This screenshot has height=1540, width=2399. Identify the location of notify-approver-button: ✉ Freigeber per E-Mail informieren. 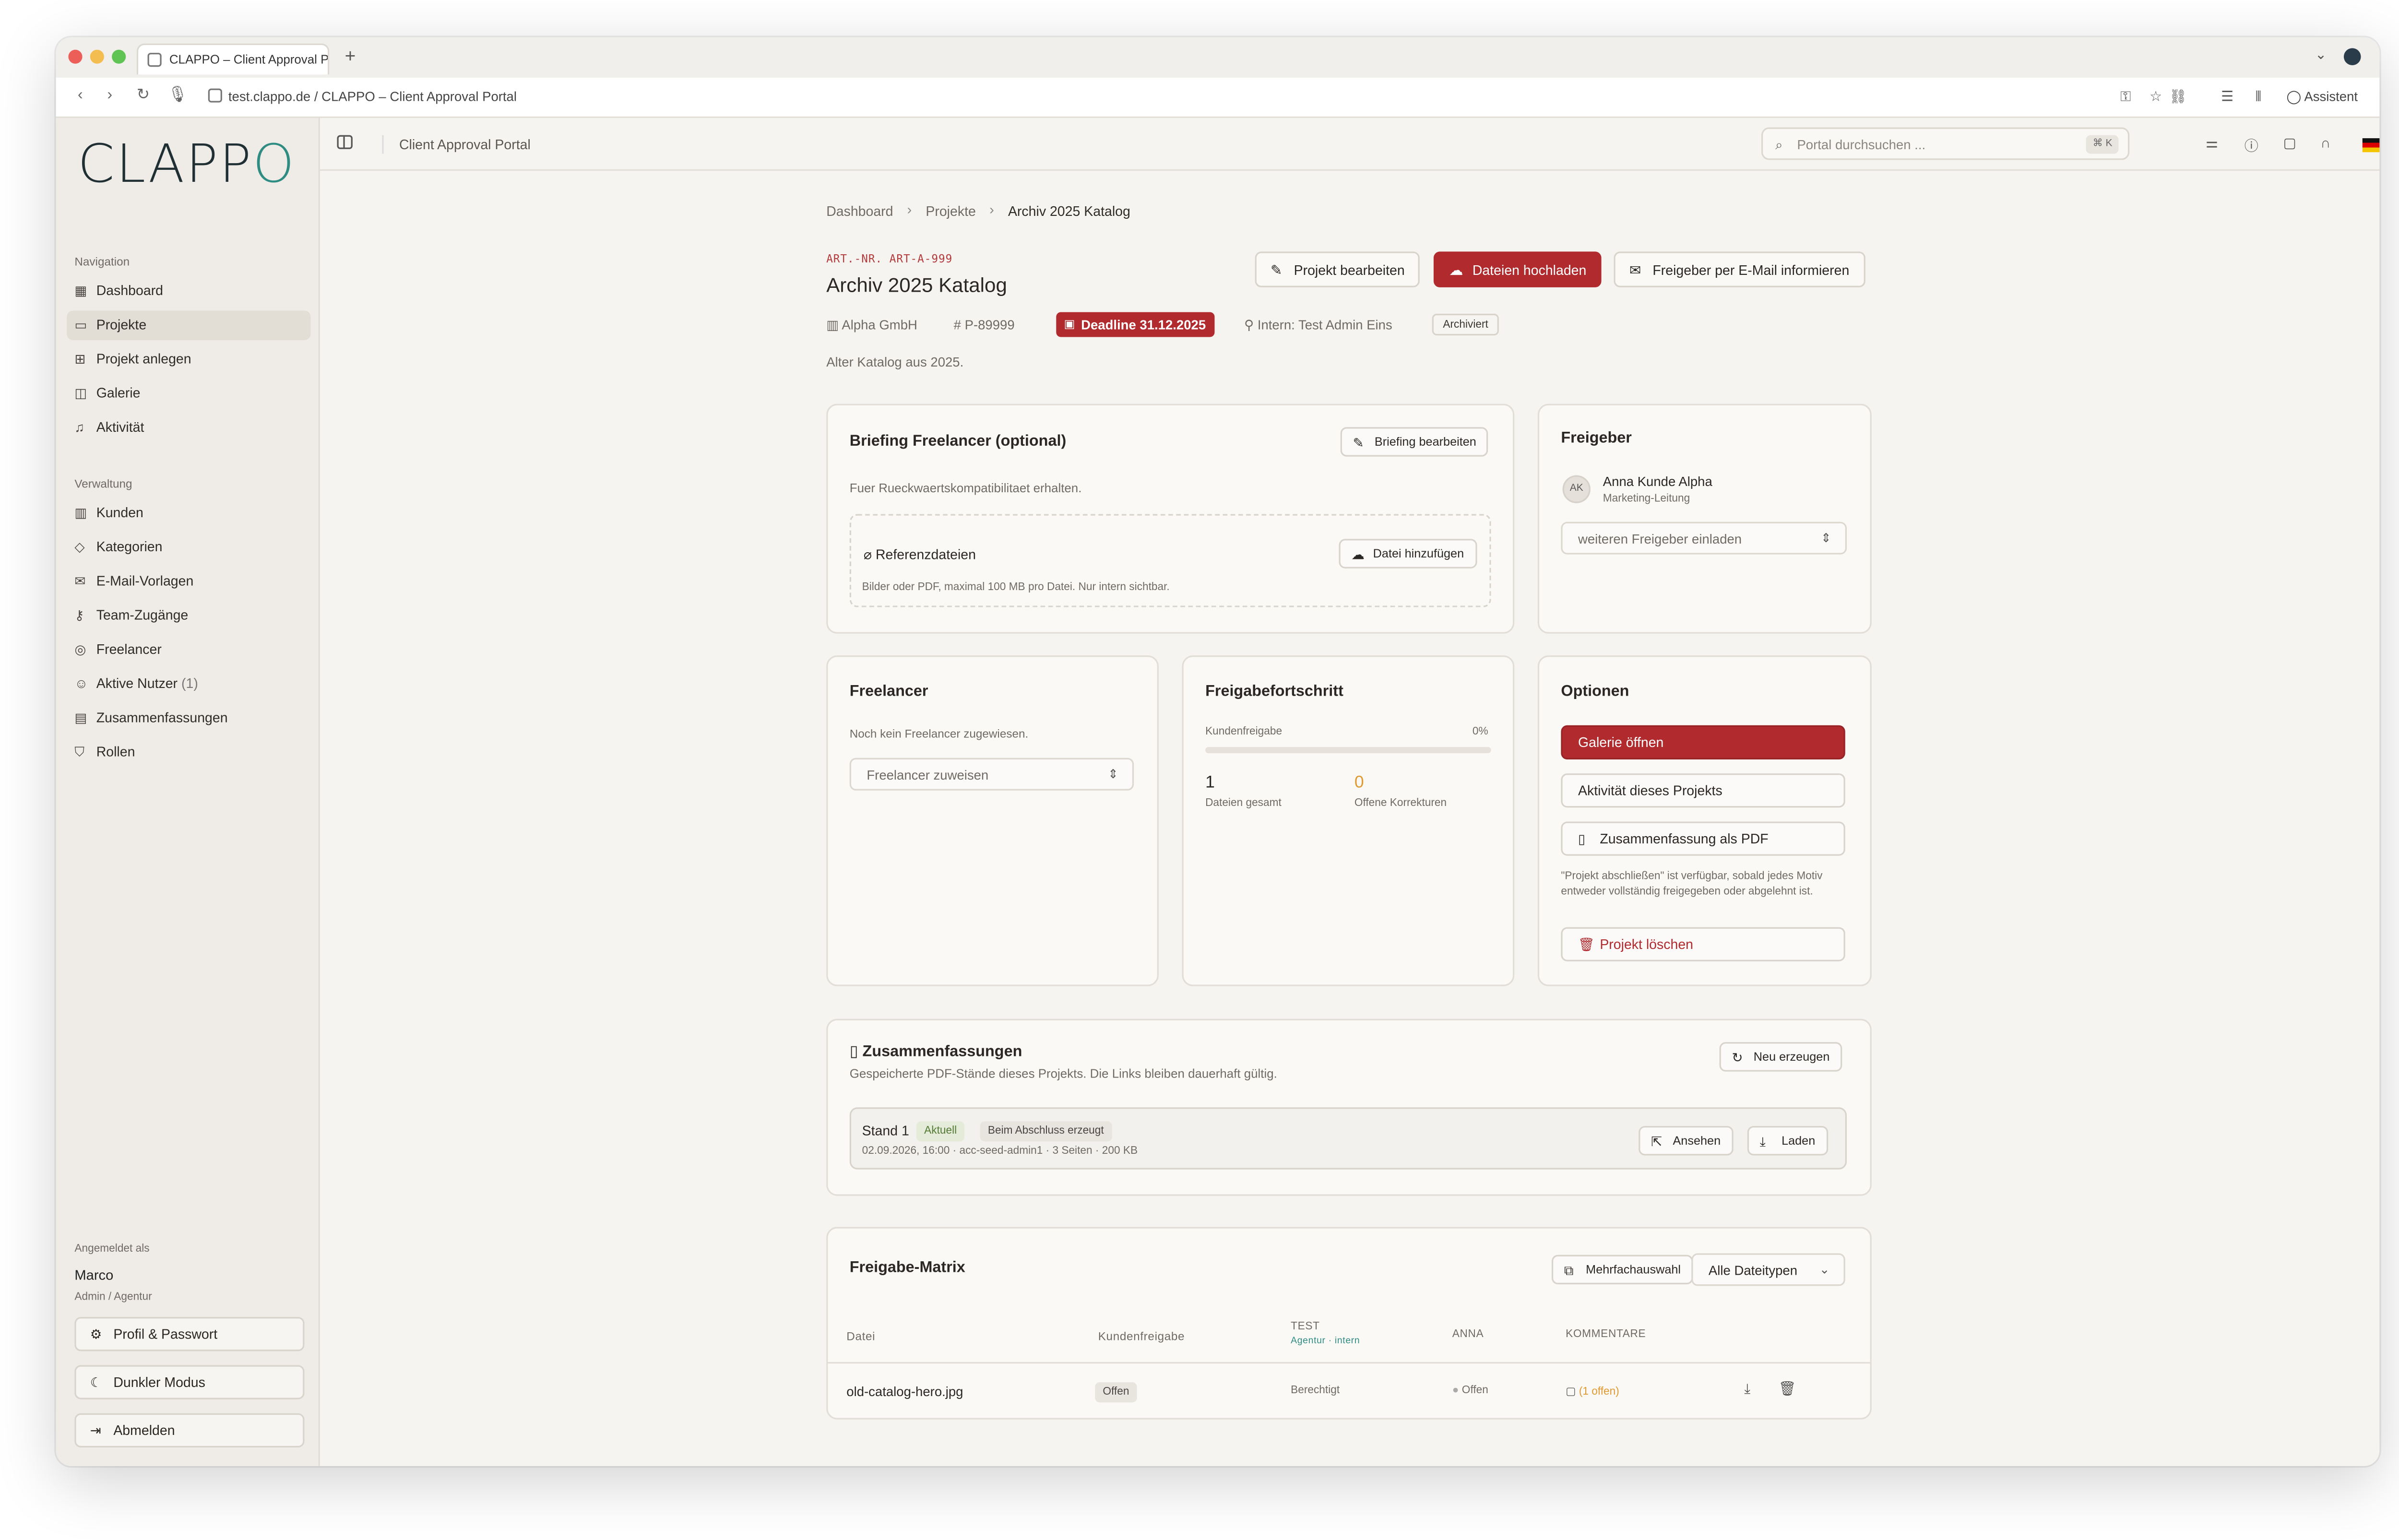
(1740, 269).